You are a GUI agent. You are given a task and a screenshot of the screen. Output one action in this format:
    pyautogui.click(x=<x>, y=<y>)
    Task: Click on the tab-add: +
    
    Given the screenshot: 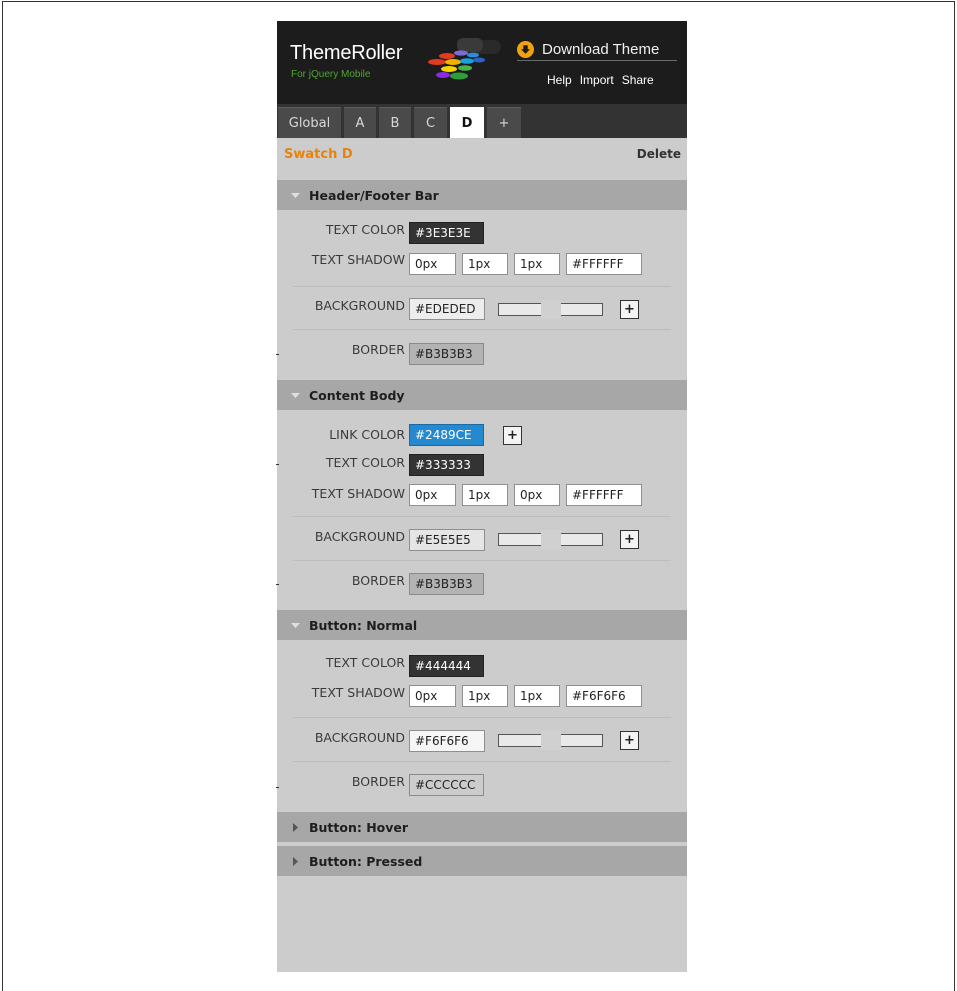 What is the action you would take?
    pyautogui.click(x=504, y=122)
    